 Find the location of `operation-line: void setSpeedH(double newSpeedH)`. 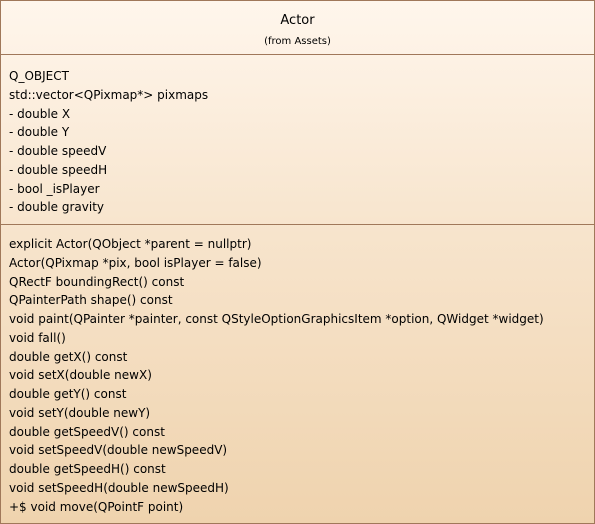

operation-line: void setSpeedH(double newSpeedH) is located at coordinates (119, 487).